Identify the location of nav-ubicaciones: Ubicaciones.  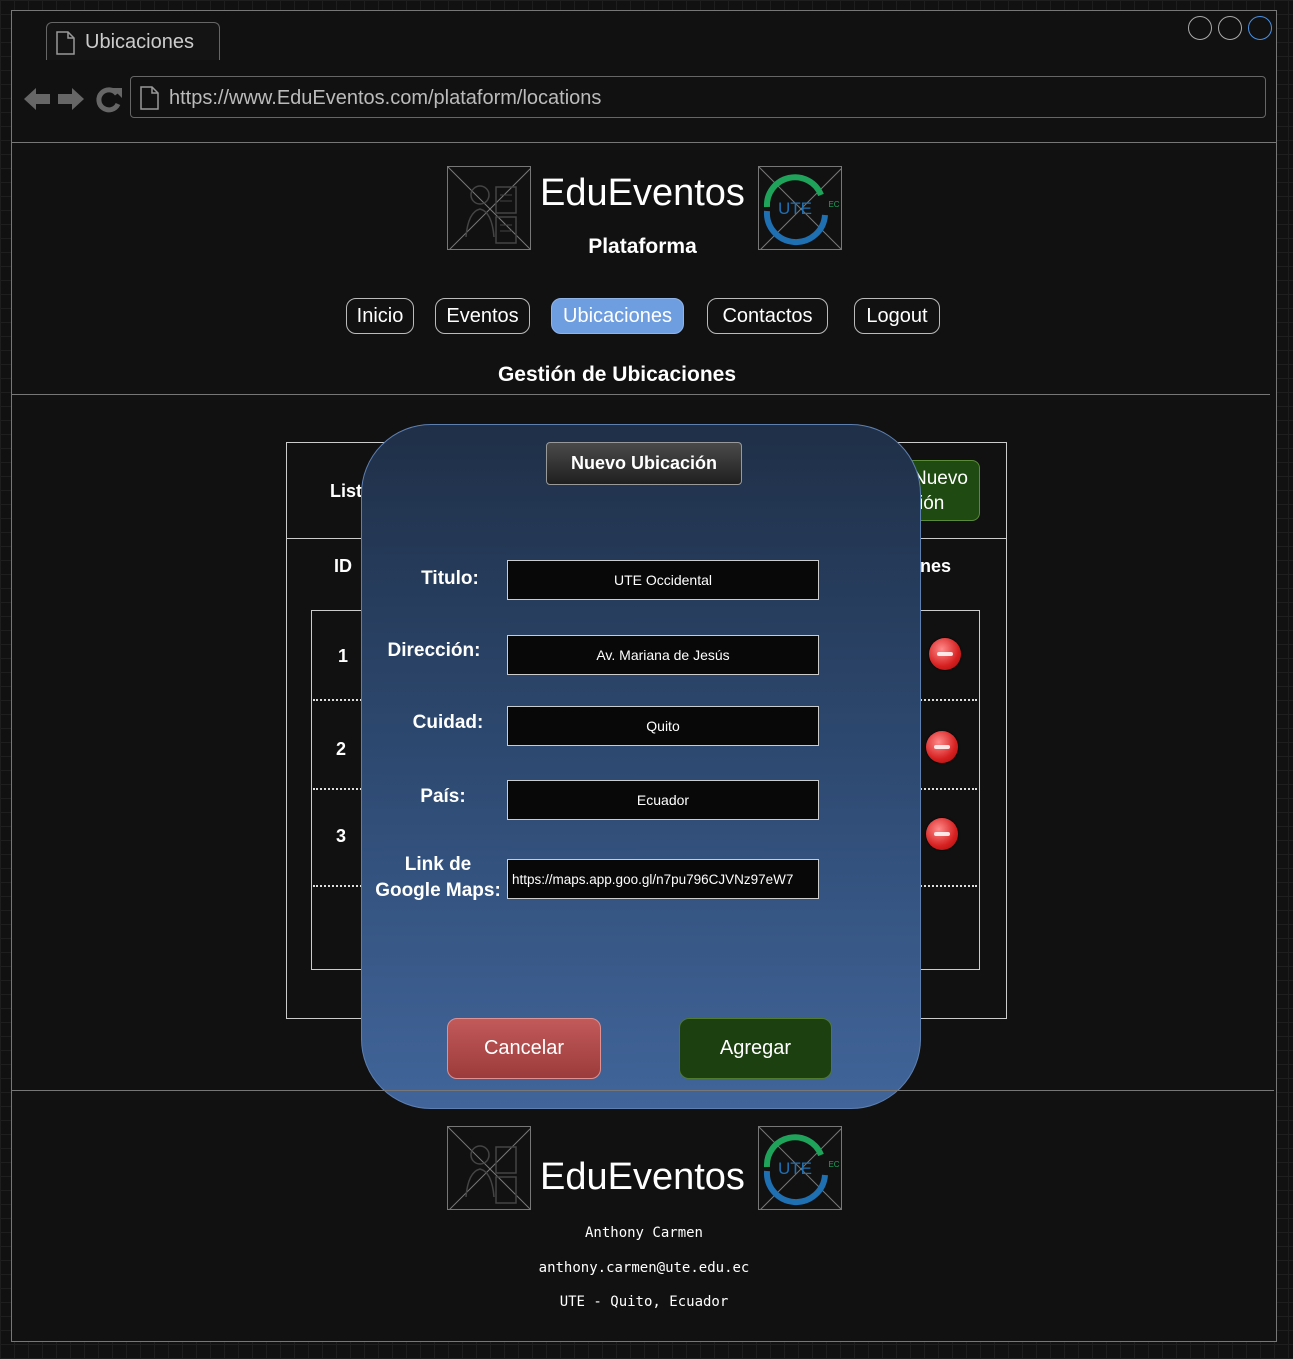
(617, 316).